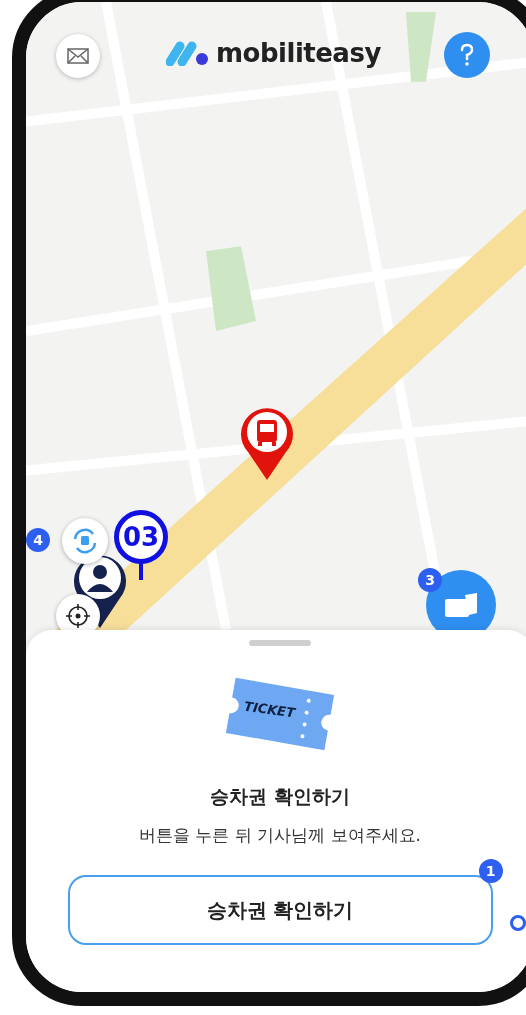 The height and width of the screenshot is (1015, 526). I want to click on mail-button, so click(78, 56).